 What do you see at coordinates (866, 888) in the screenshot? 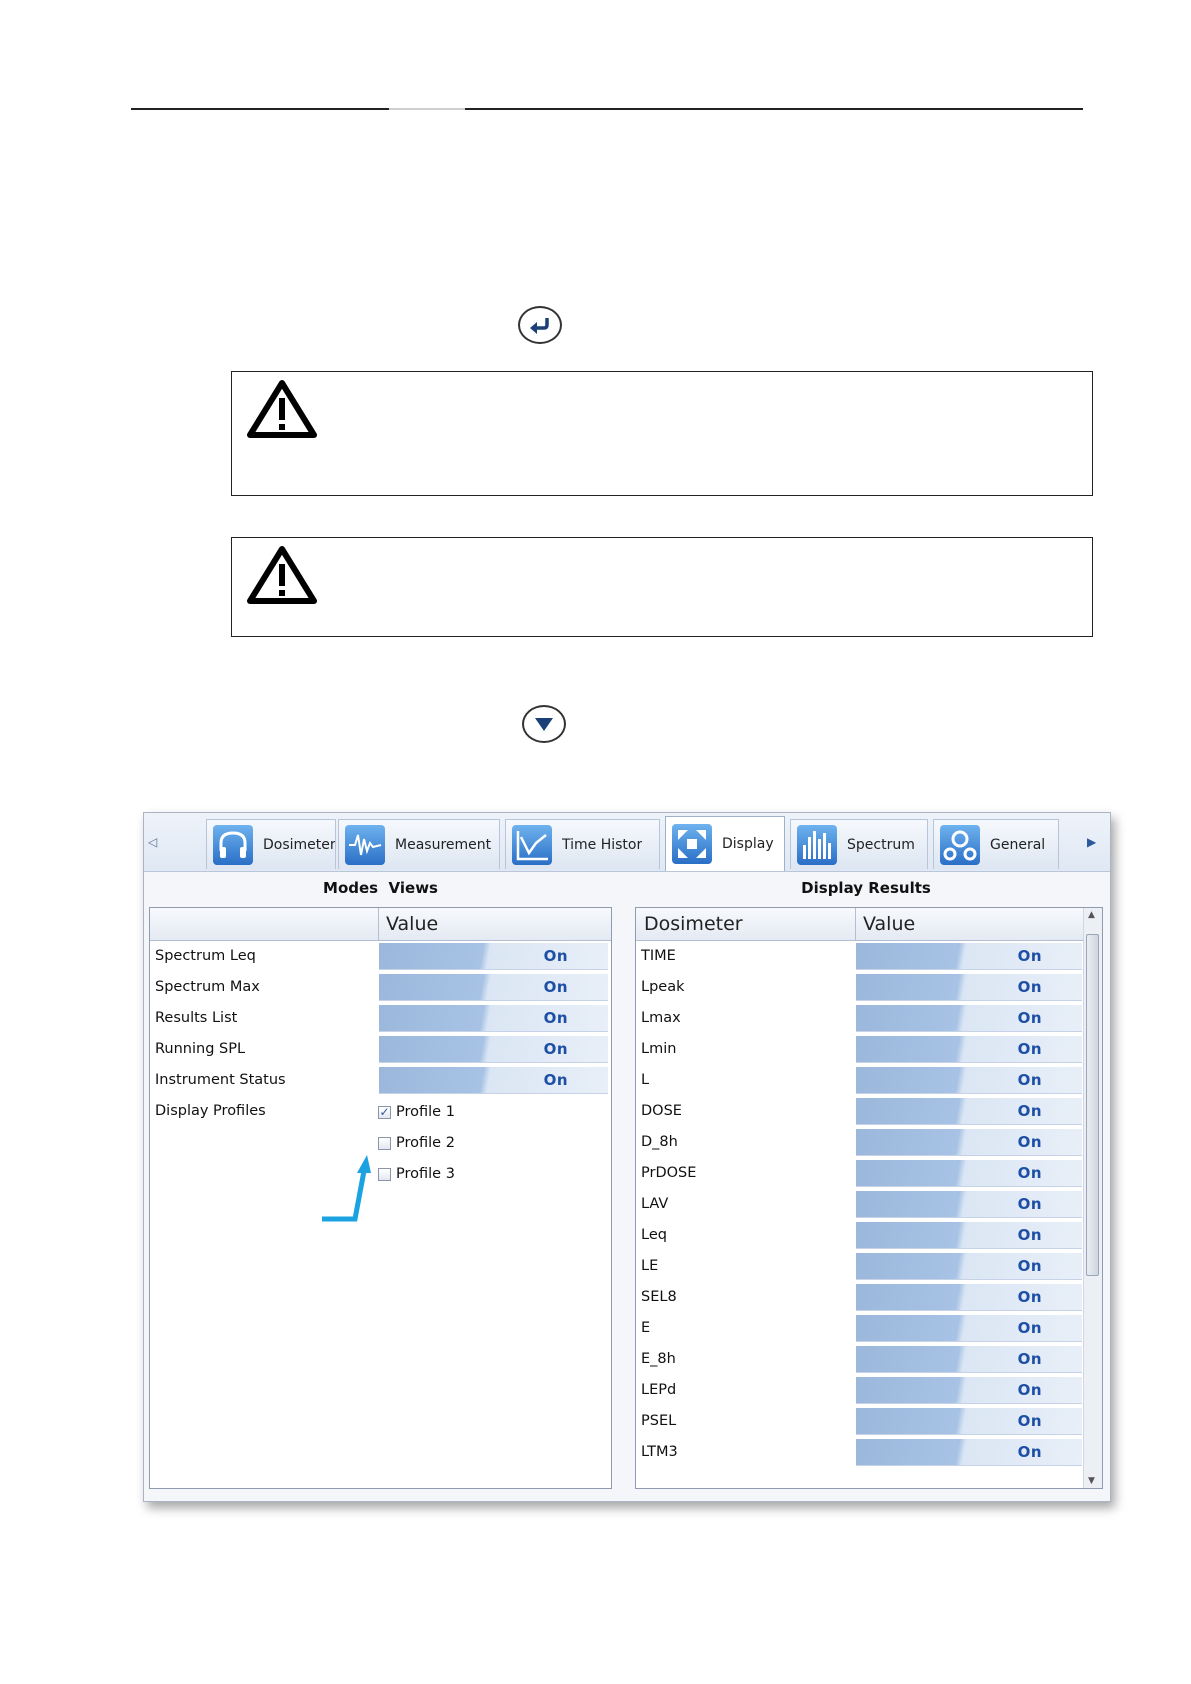
I see `display-results-title: Display Results` at bounding box center [866, 888].